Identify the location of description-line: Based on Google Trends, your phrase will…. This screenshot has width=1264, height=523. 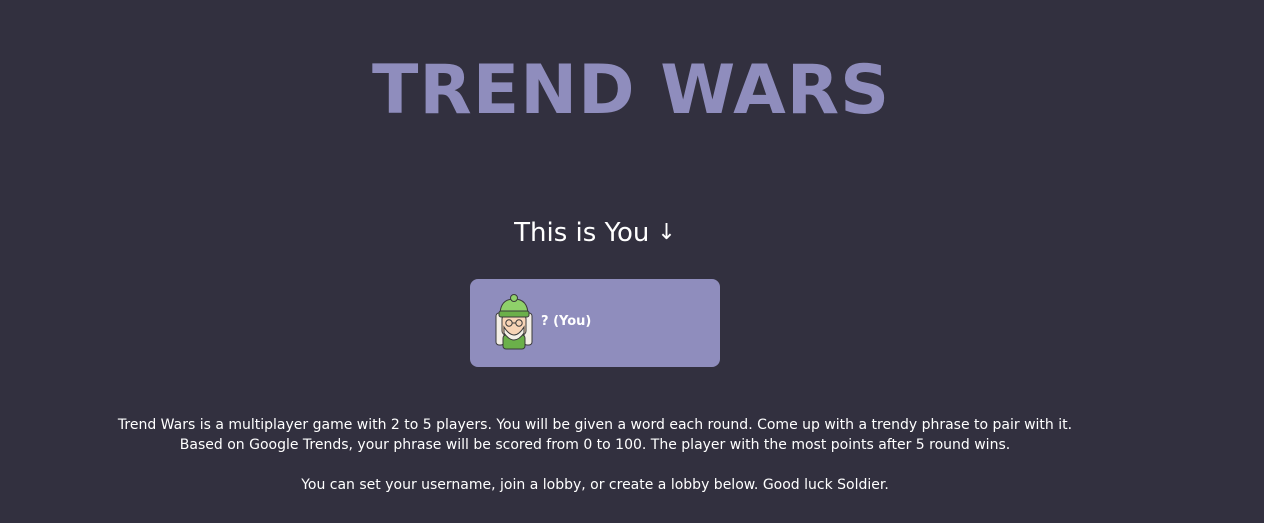
(595, 445).